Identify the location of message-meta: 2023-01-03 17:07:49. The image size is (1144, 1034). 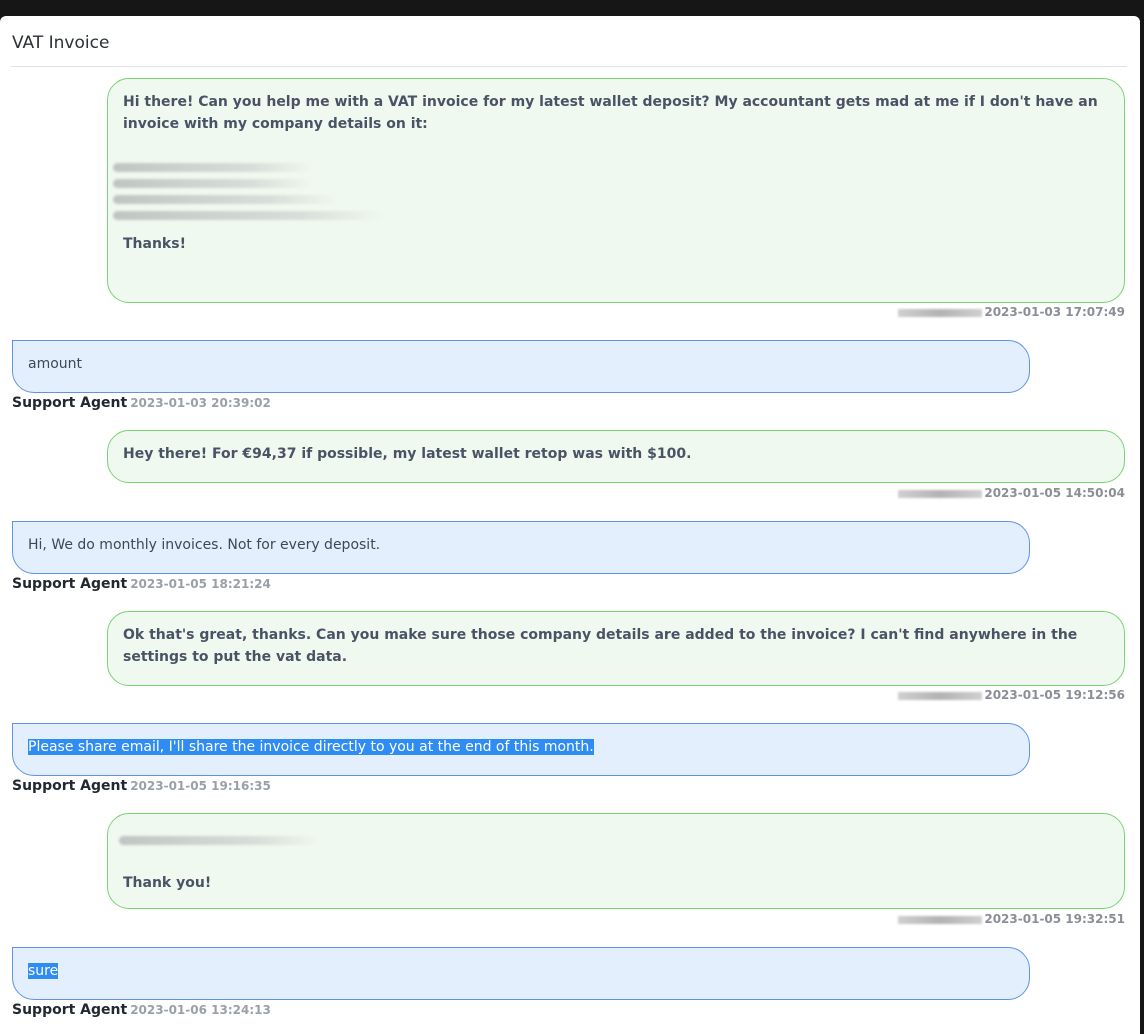
(1011, 312).